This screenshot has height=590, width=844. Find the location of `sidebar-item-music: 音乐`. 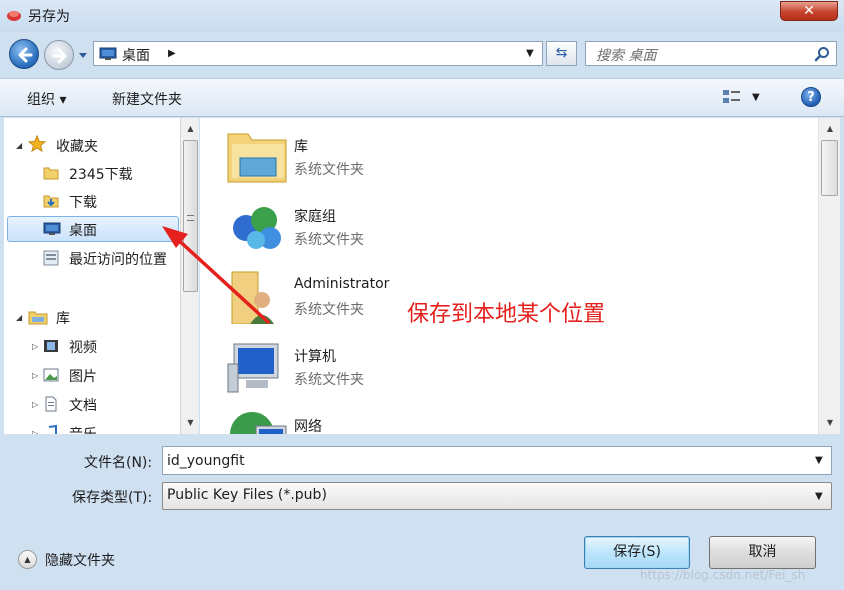

sidebar-item-music: 音乐 is located at coordinates (107, 427).